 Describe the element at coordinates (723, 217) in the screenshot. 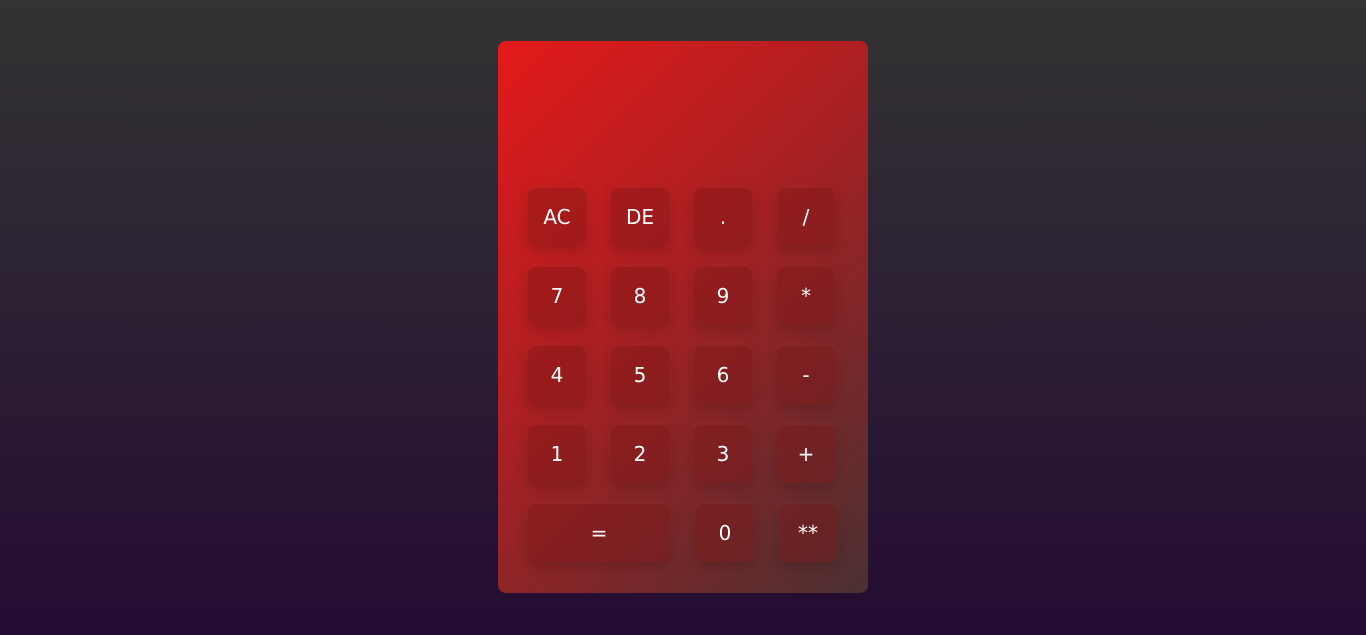

I see `decimal-button: .` at that location.